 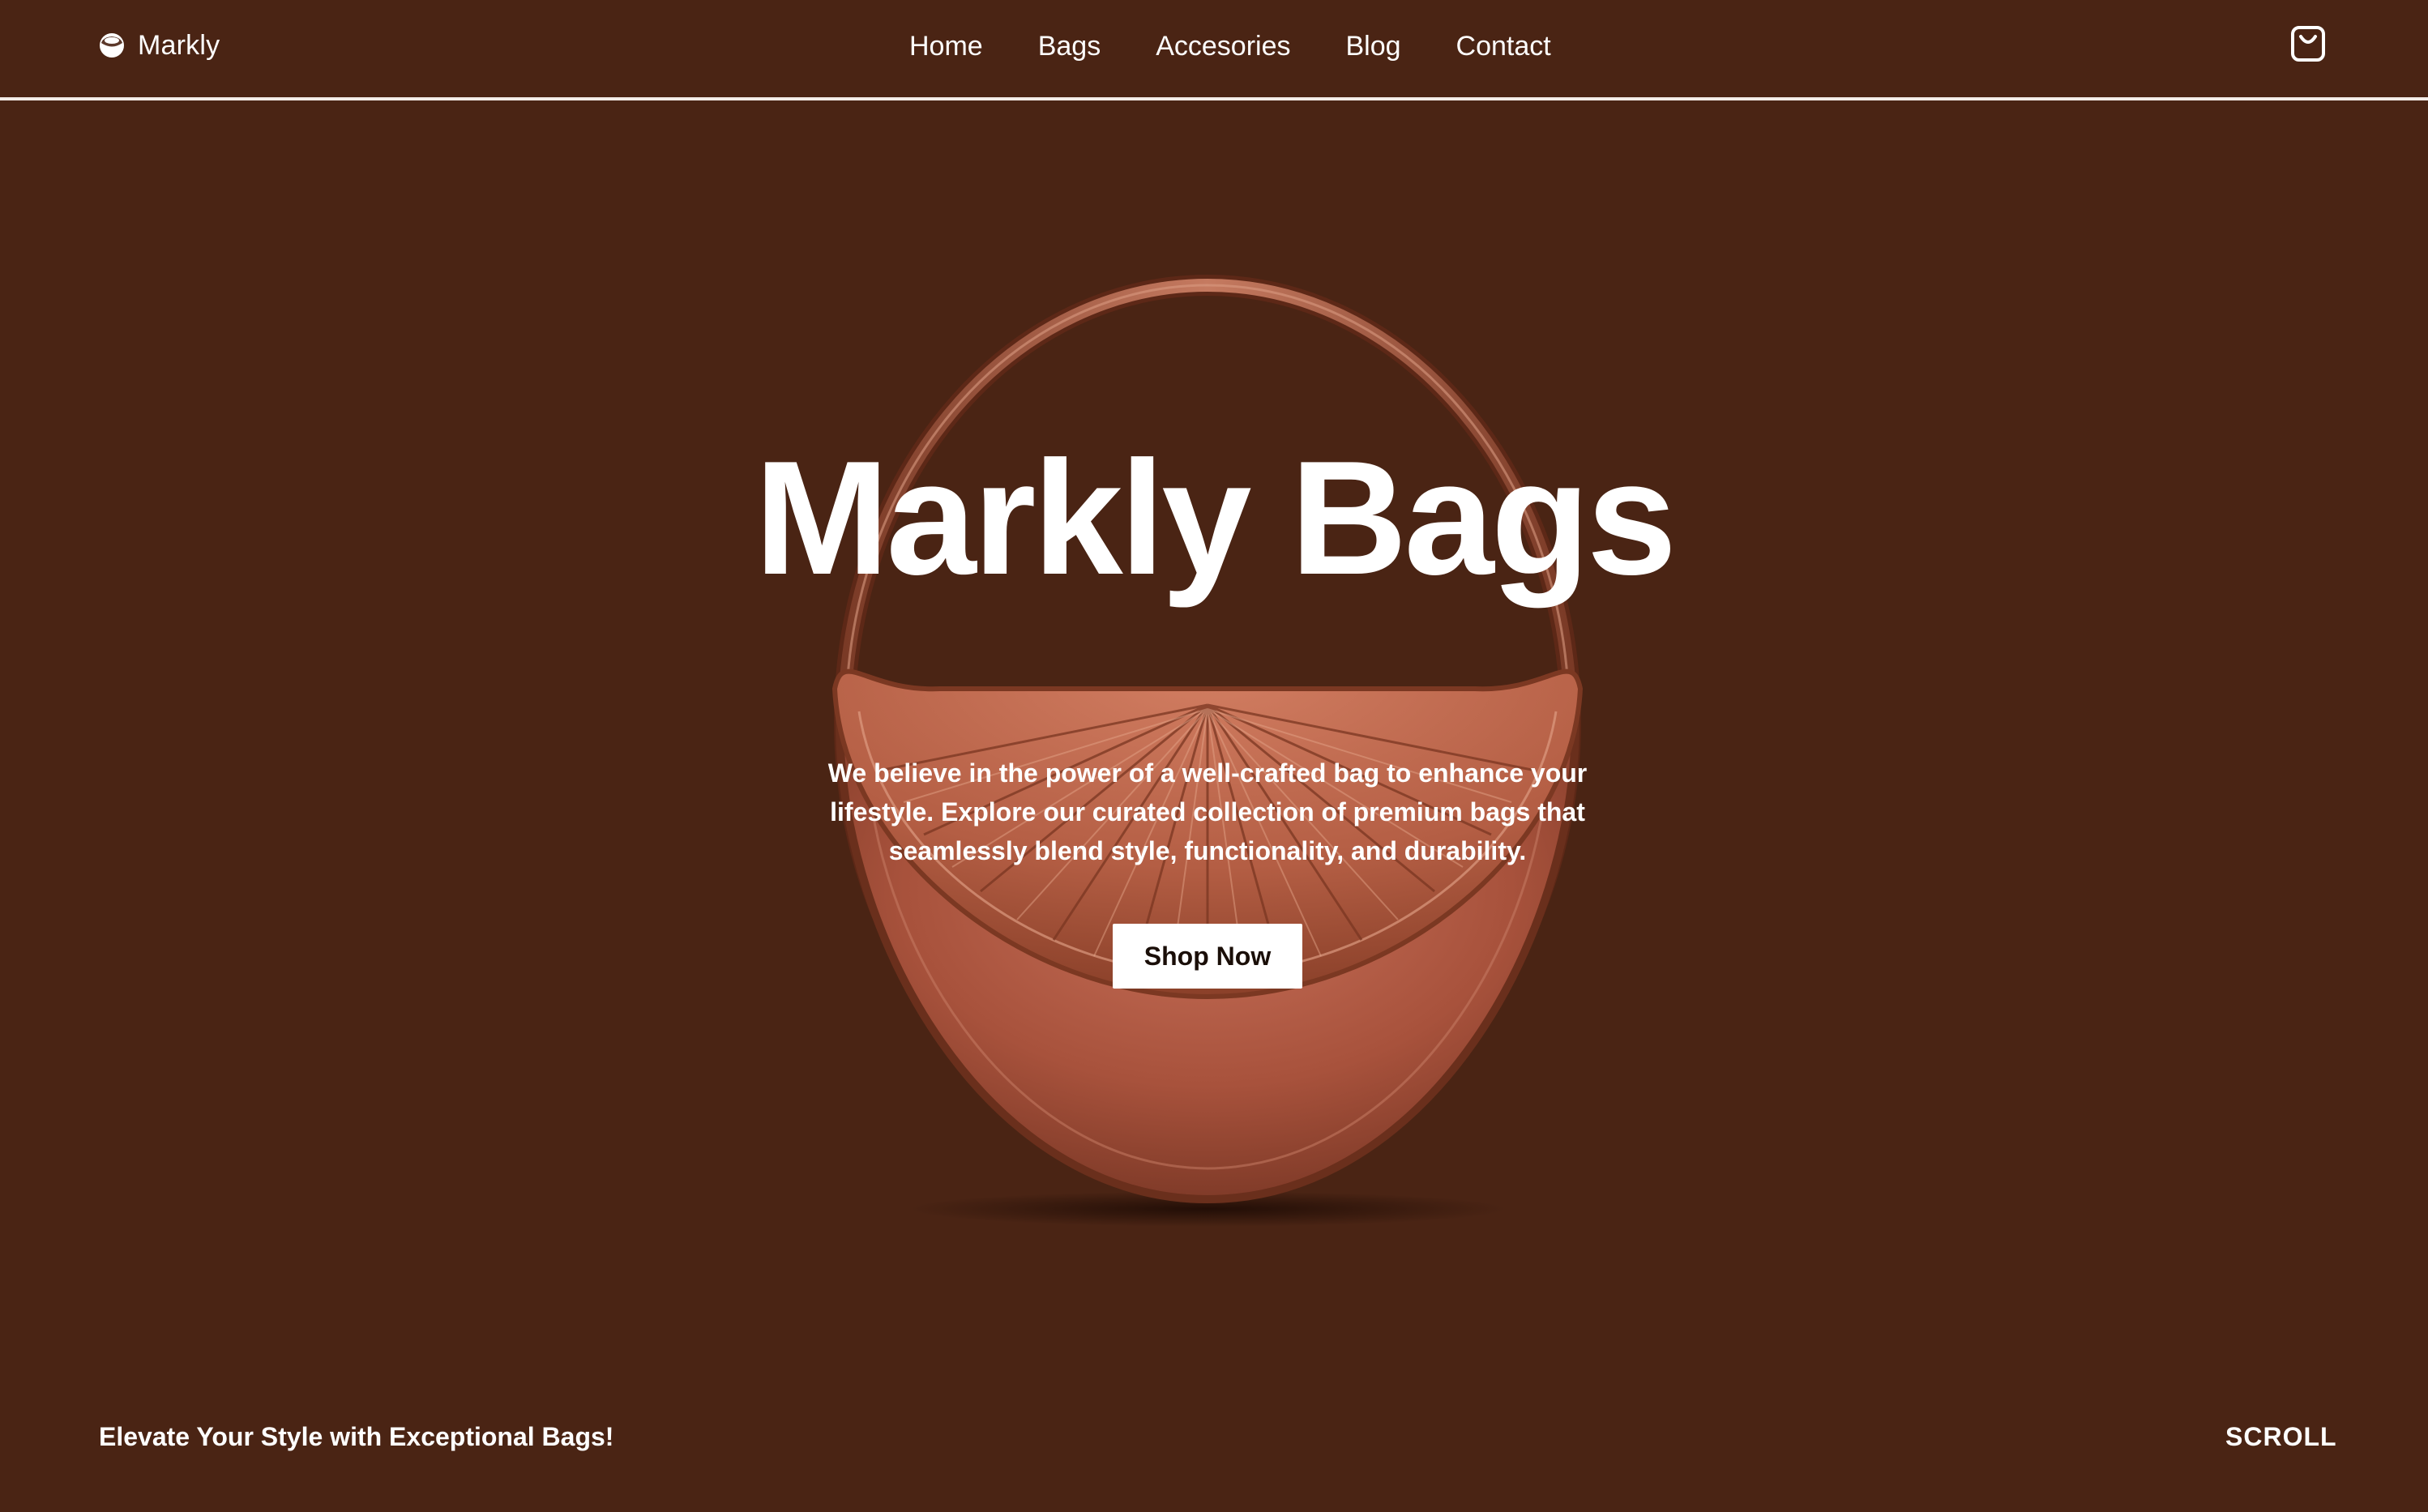 I want to click on nav-item-blog: Blog, so click(x=1372, y=47).